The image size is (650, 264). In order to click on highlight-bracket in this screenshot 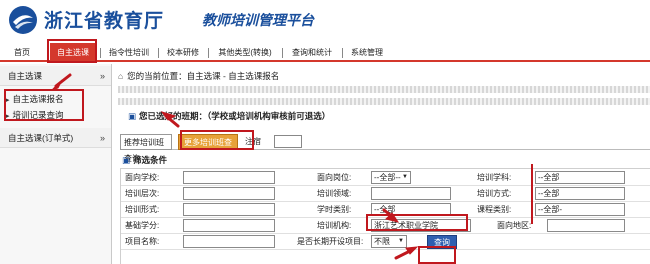, I will do `click(533, 194)`.